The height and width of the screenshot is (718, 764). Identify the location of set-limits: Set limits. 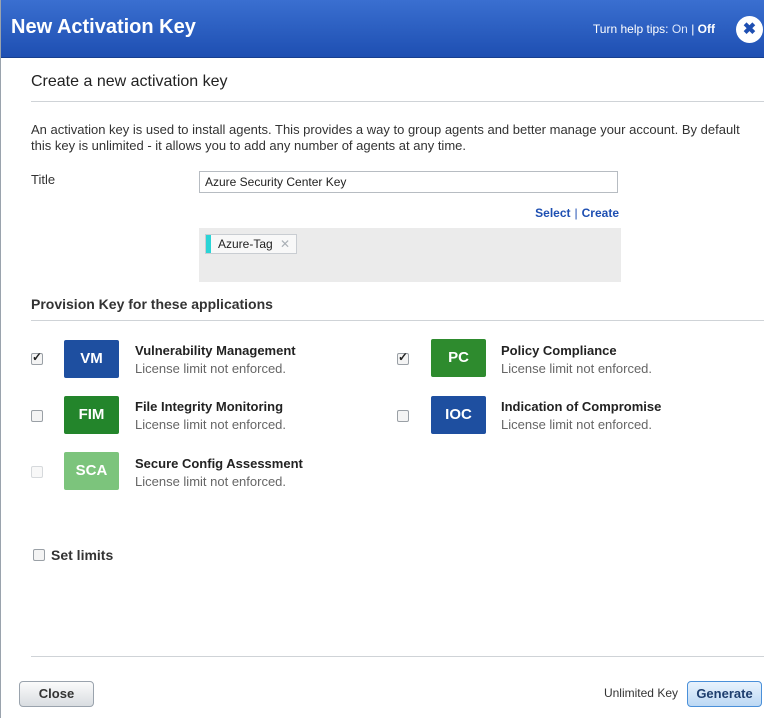
(73, 555).